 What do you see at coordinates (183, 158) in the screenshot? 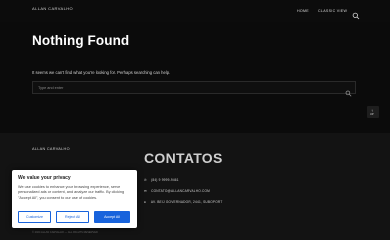
I see `contacts-heading: CONTATOS` at bounding box center [183, 158].